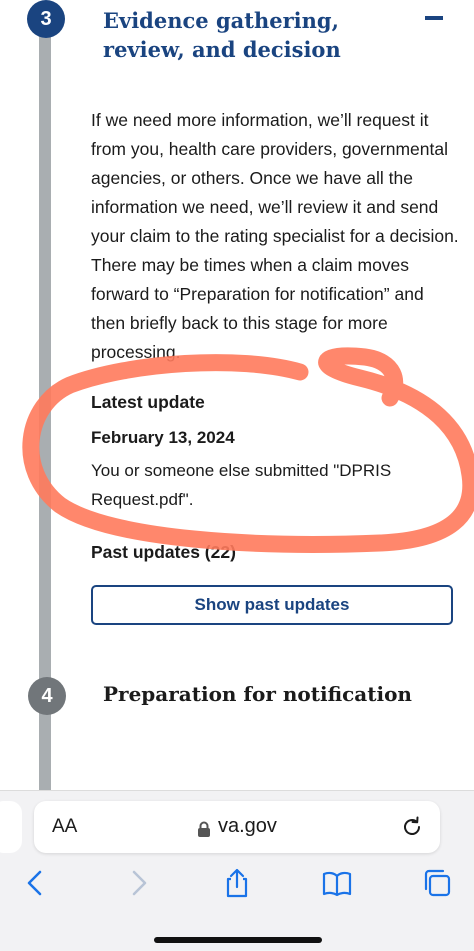  What do you see at coordinates (138, 883) in the screenshot?
I see `chevron-right-icon` at bounding box center [138, 883].